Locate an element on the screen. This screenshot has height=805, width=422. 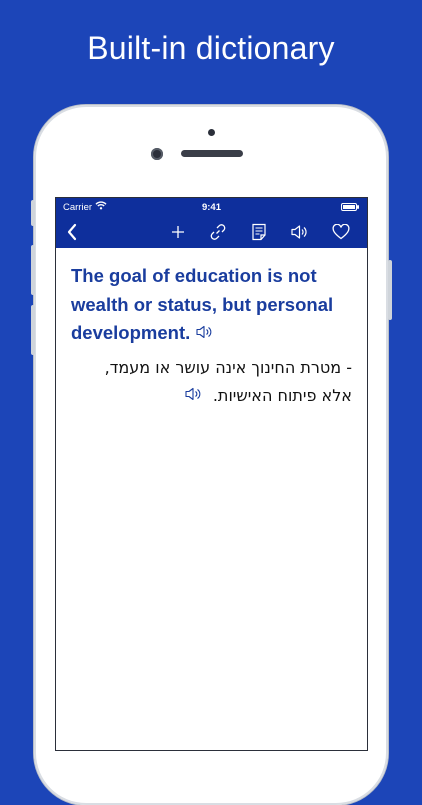
front-camera is located at coordinates (157, 154).